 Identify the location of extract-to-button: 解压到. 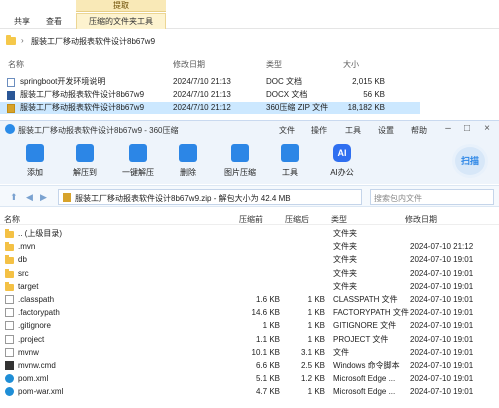
(85, 161).